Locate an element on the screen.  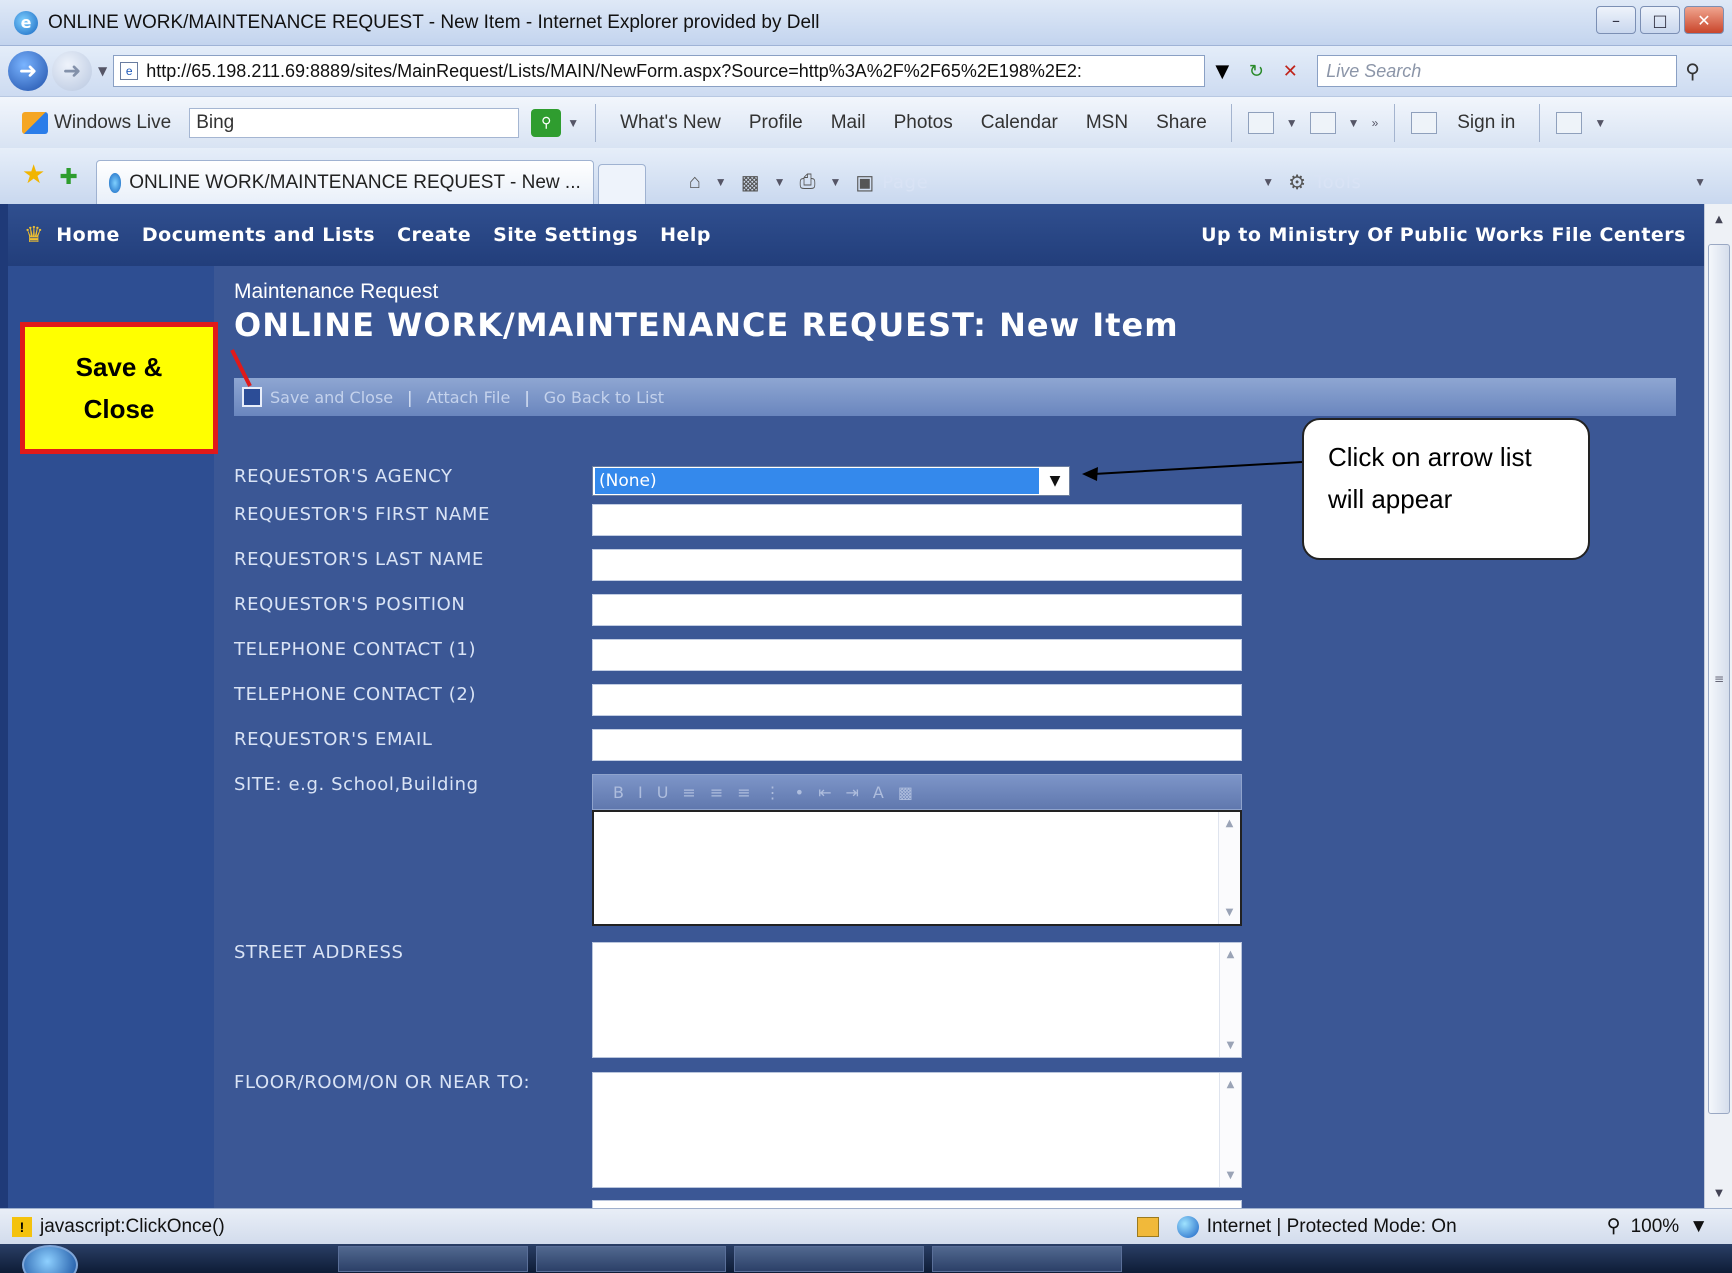
avatar-dropdown-icon: ▼ is located at coordinates (1600, 123).